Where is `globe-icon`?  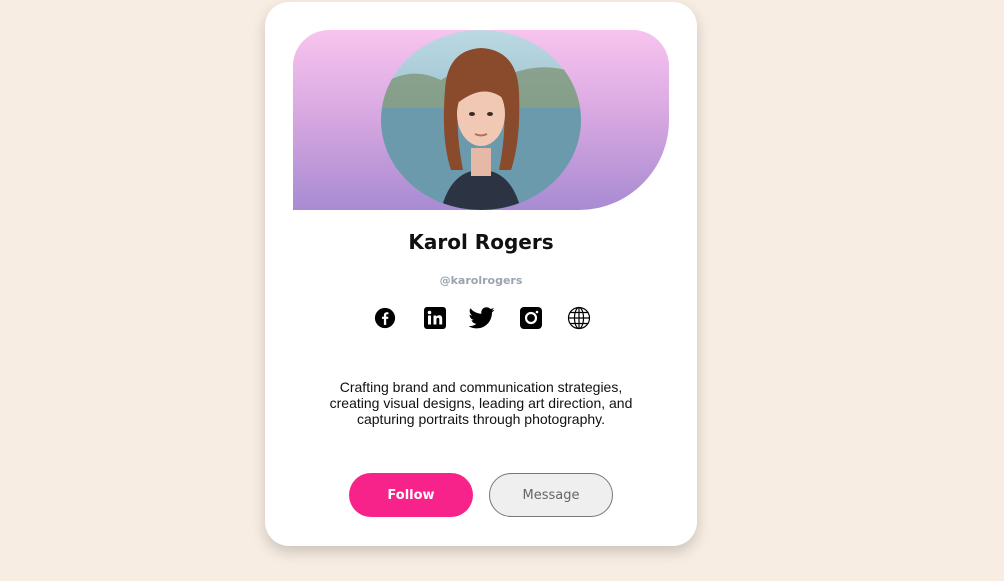 globe-icon is located at coordinates (579, 318).